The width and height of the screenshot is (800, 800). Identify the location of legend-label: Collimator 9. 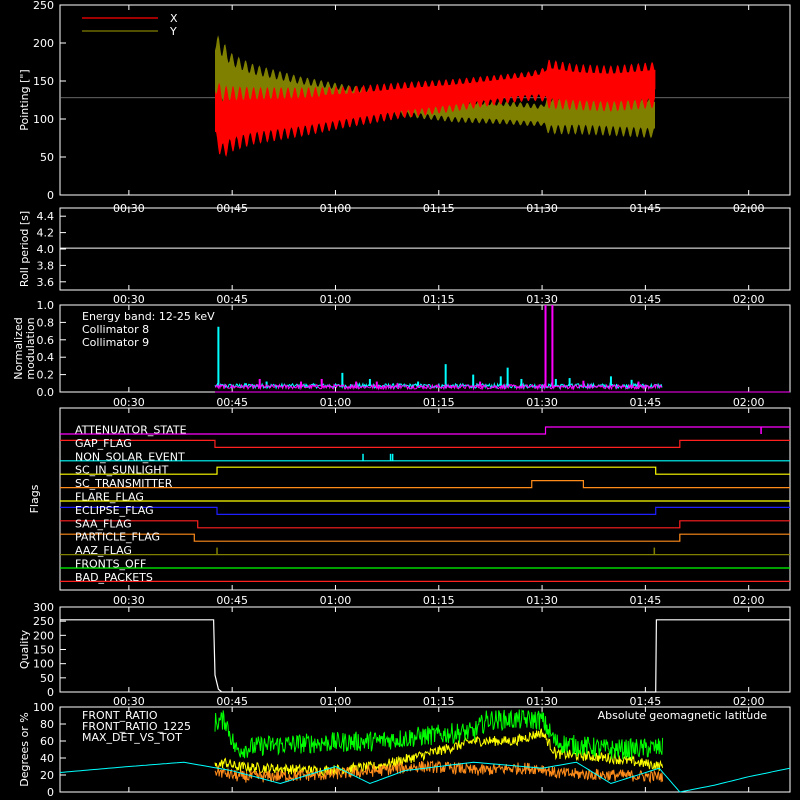
(115, 342).